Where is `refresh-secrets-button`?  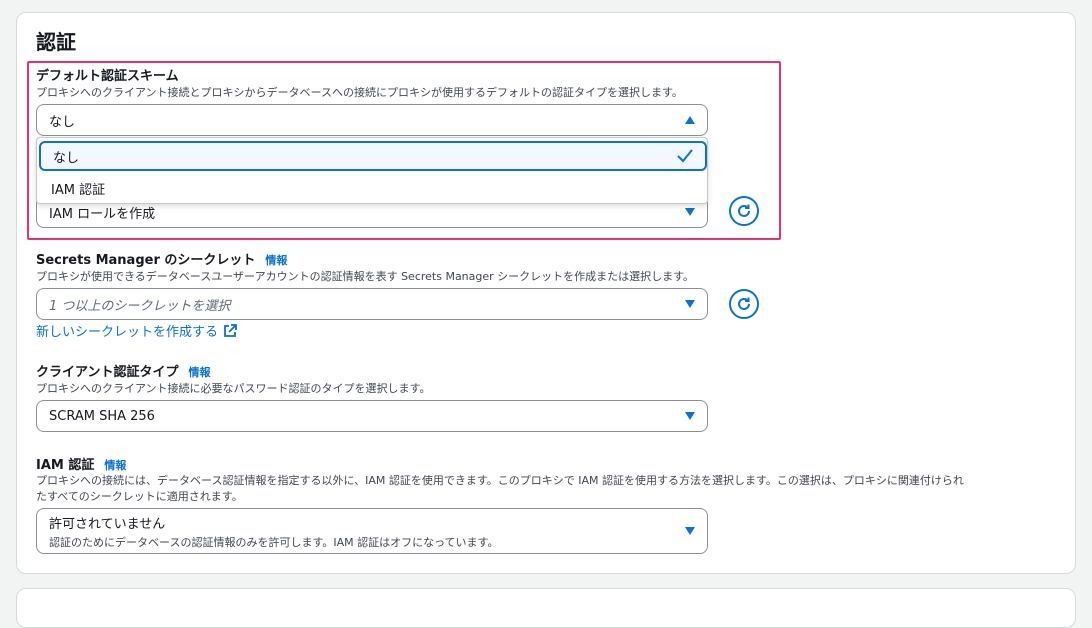 refresh-secrets-button is located at coordinates (744, 304).